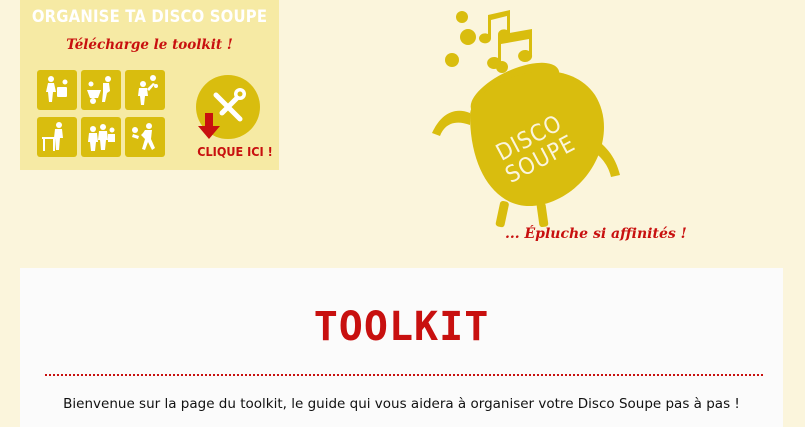 This screenshot has width=805, height=427. What do you see at coordinates (145, 90) in the screenshot?
I see `juggling-icon` at bounding box center [145, 90].